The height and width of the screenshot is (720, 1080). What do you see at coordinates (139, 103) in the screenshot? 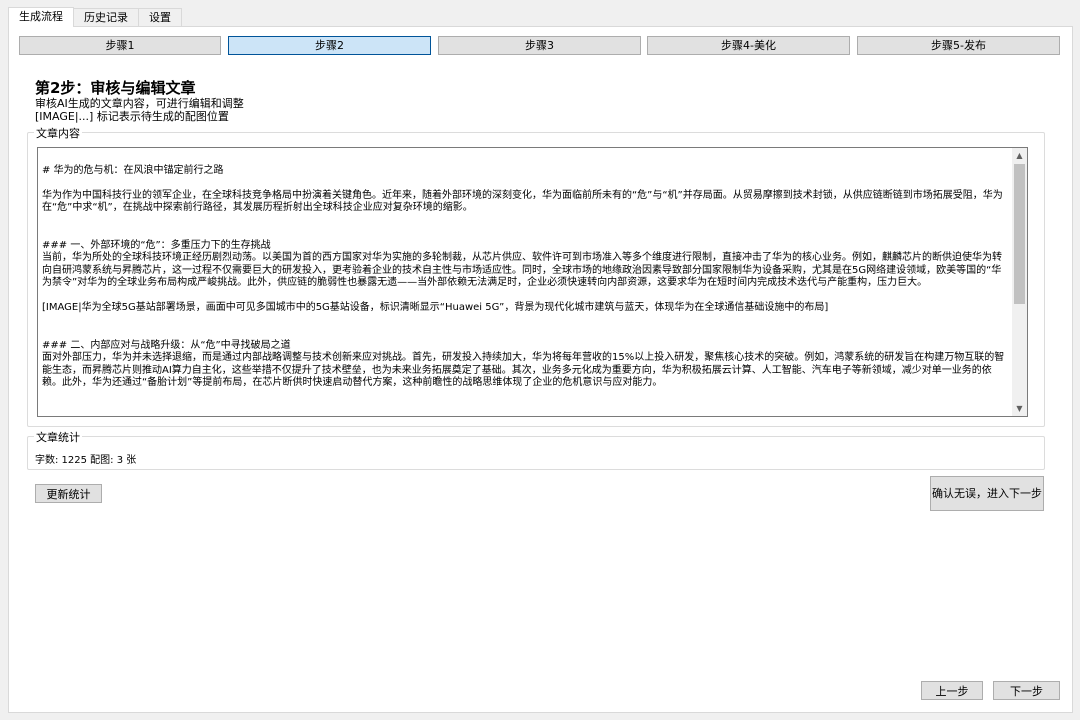
I see `description-line: 审核AI生成的文章内容，可进行编辑和调整` at bounding box center [139, 103].